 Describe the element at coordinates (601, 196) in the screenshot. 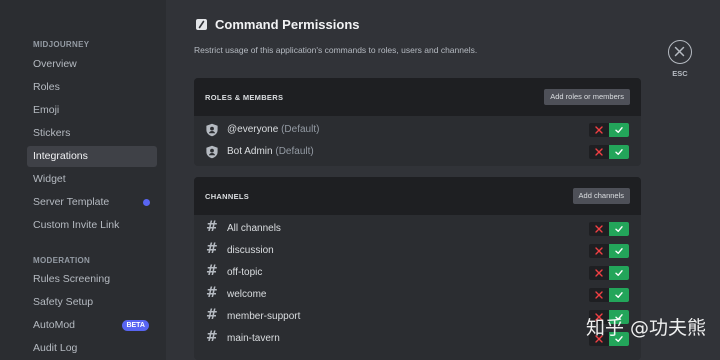

I see `add-channels-button: Add channels` at that location.